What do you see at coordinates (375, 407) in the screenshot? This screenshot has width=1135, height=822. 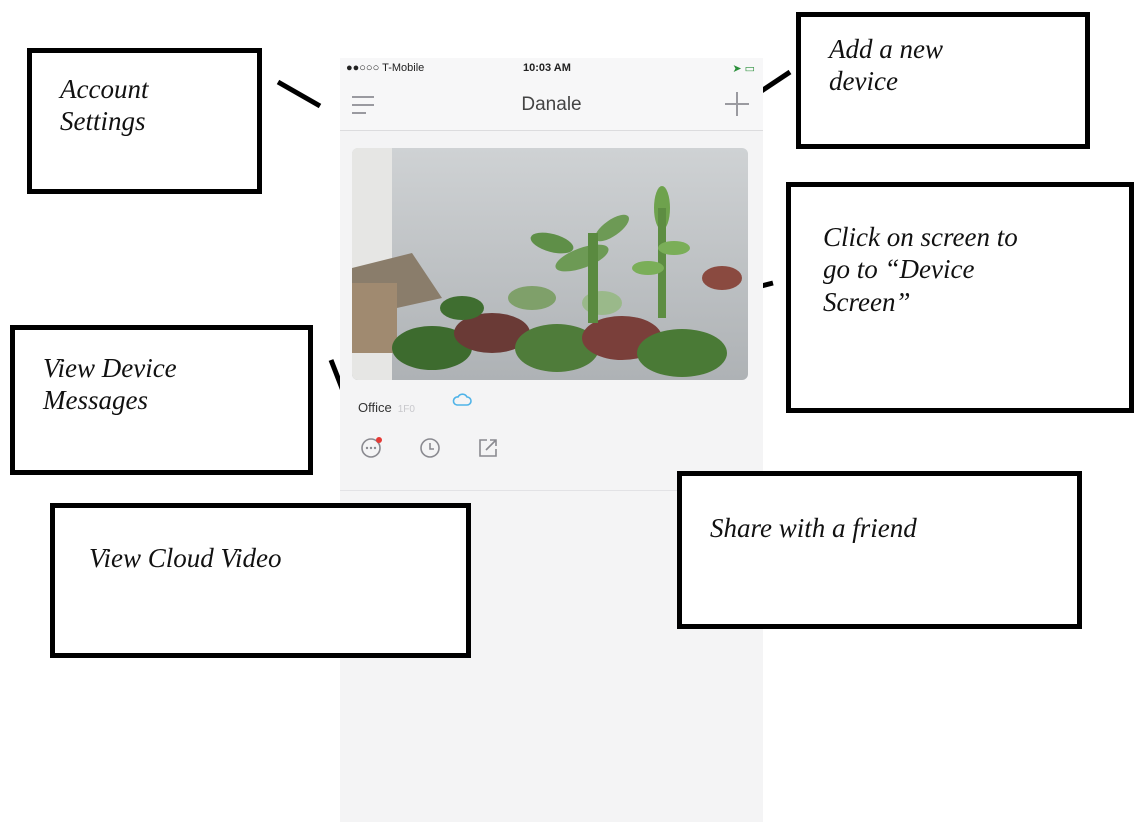 I see `device-name: Office` at bounding box center [375, 407].